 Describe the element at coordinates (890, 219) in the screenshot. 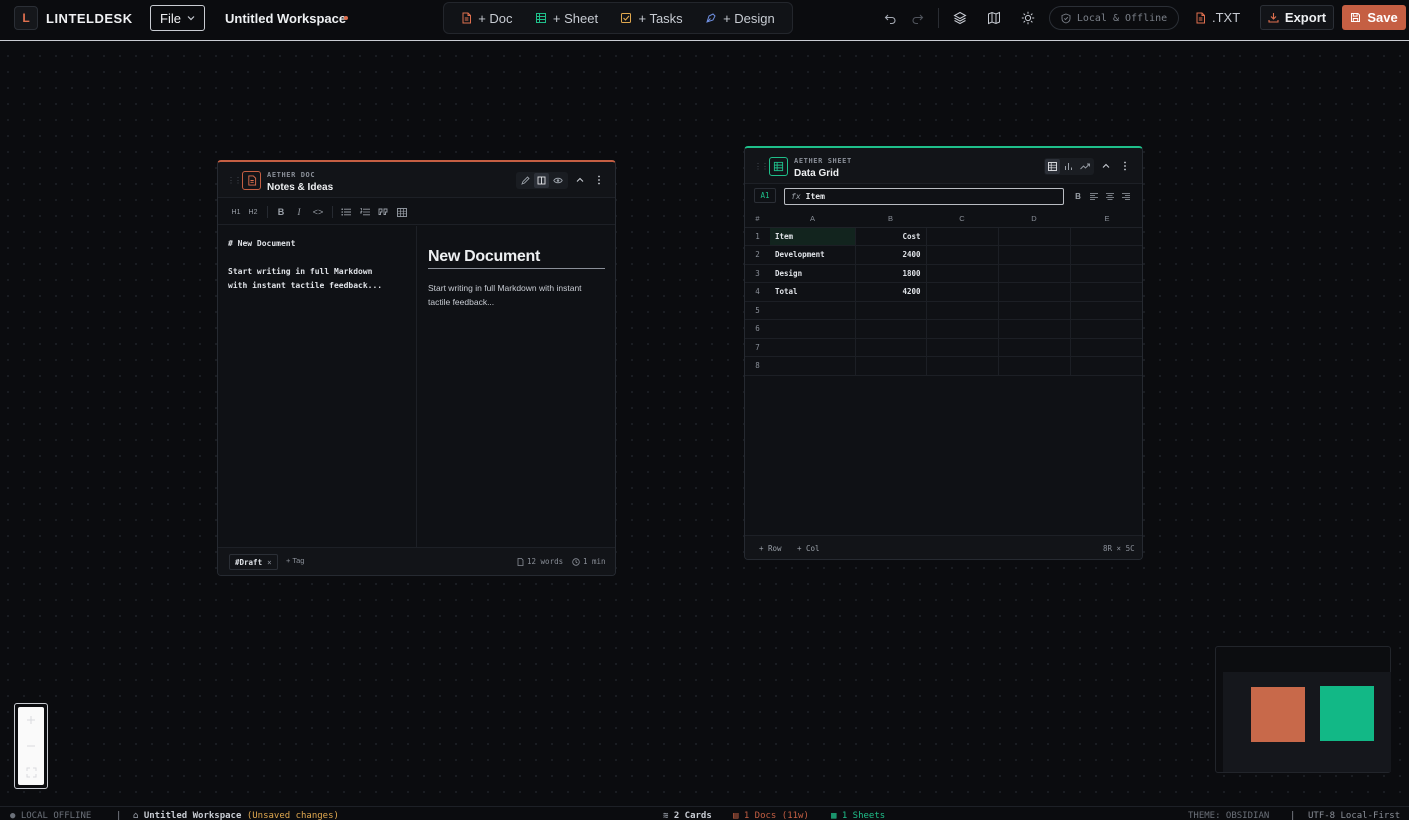

I see `column-header: B` at that location.